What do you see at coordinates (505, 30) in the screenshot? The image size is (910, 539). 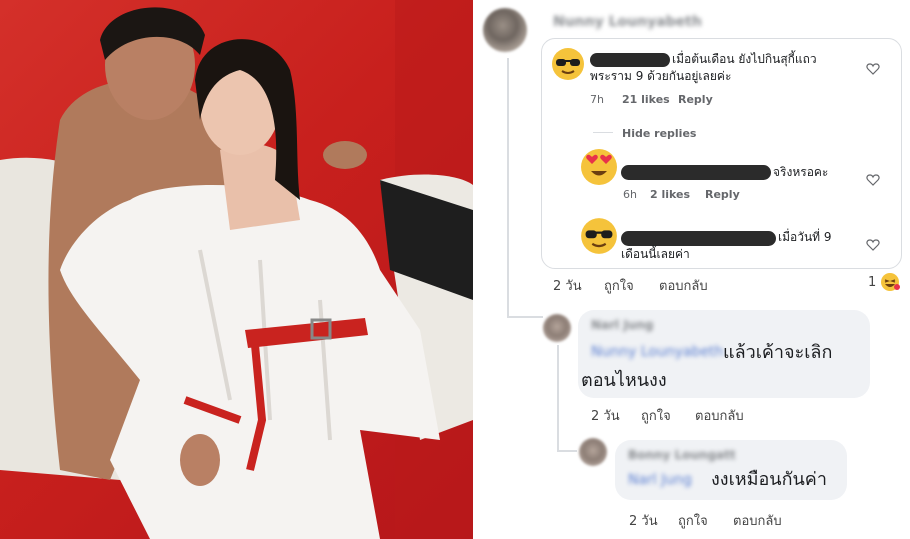 I see `top-author-avatar` at bounding box center [505, 30].